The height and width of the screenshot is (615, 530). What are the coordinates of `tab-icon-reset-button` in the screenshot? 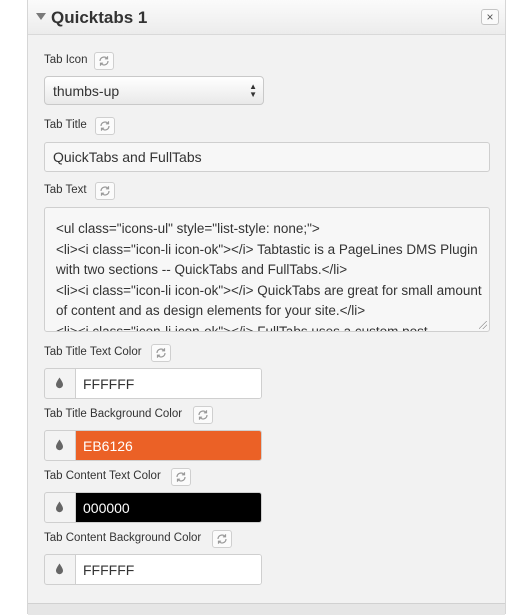 It's located at (104, 61).